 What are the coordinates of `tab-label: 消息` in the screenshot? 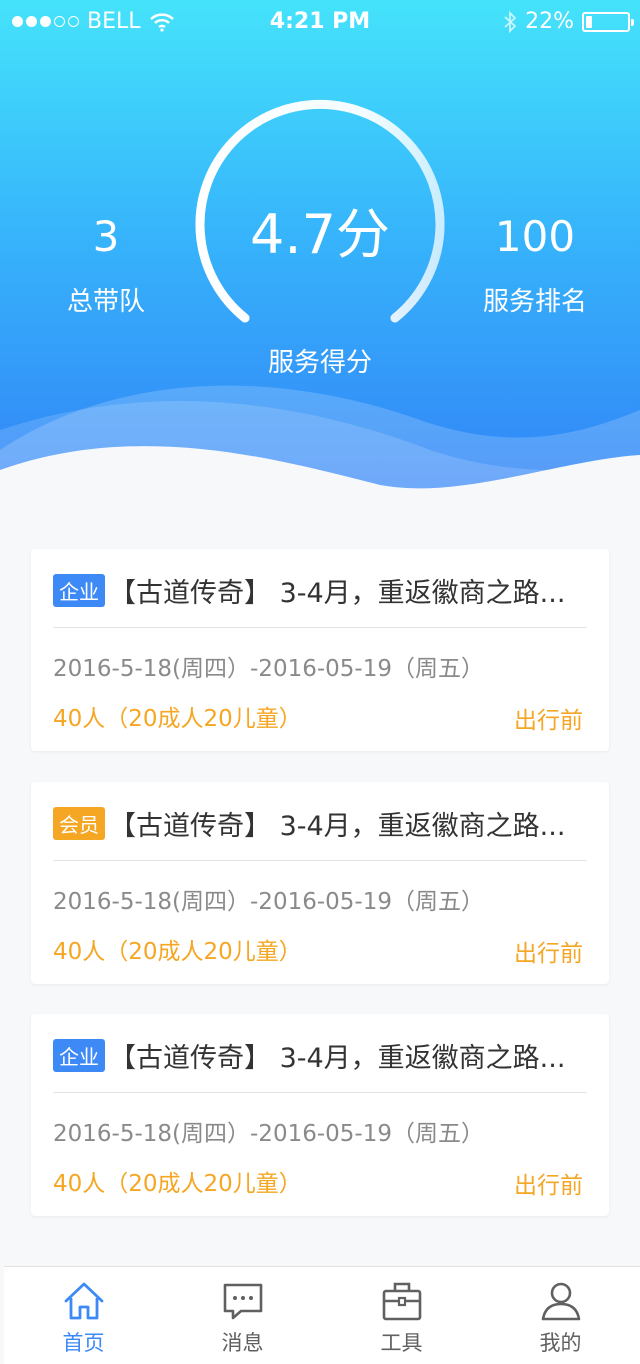 It's located at (242, 1343).